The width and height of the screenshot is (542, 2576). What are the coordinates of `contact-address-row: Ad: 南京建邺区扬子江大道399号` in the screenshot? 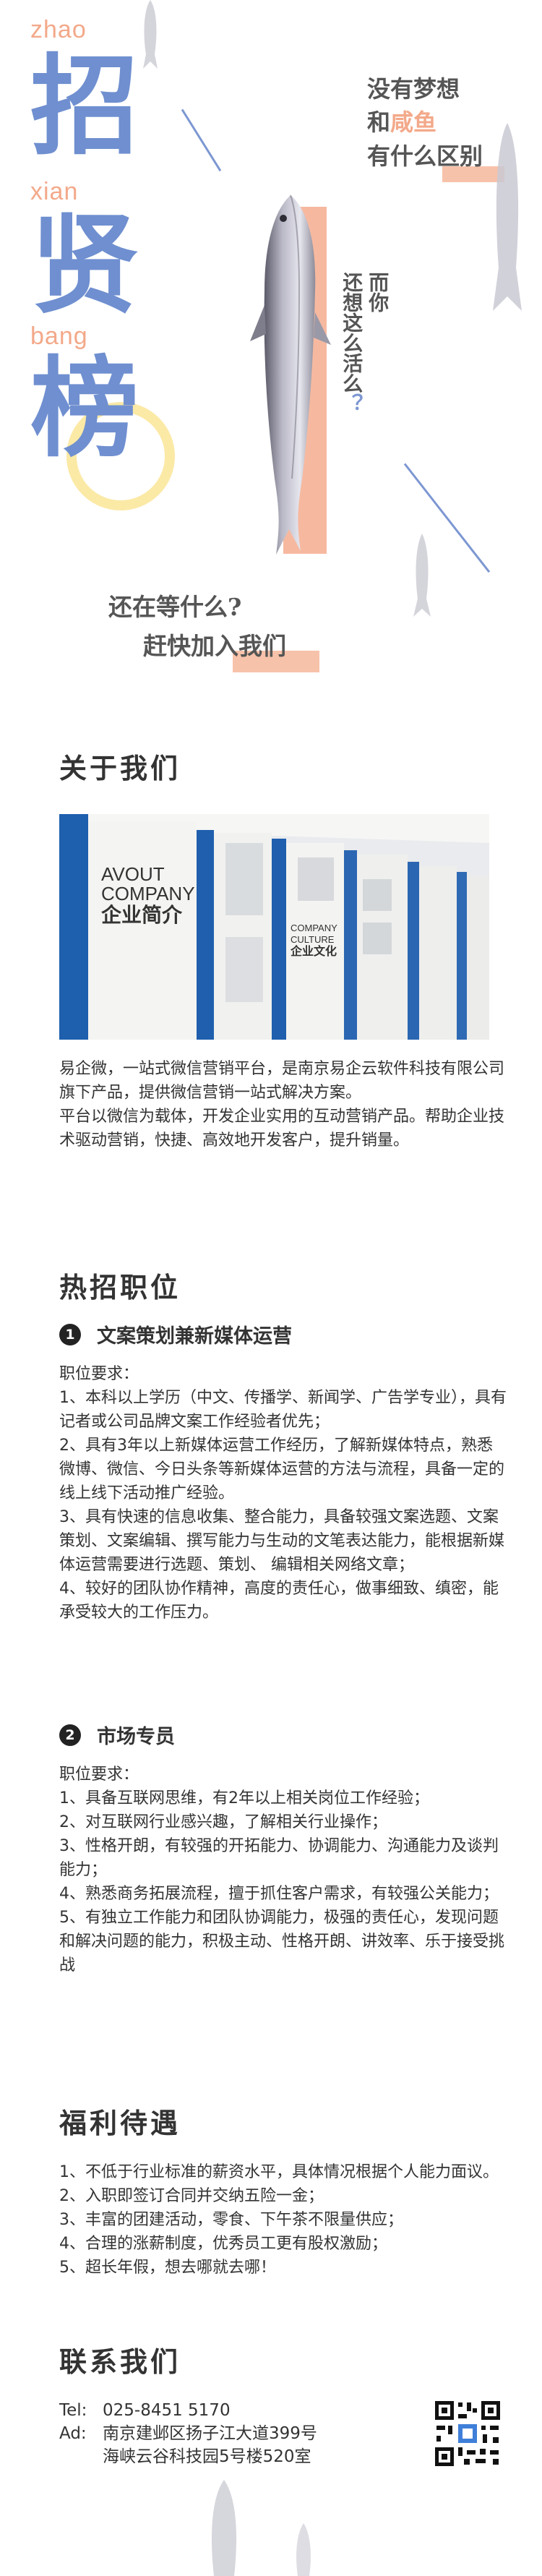 It's located at (240, 2434).